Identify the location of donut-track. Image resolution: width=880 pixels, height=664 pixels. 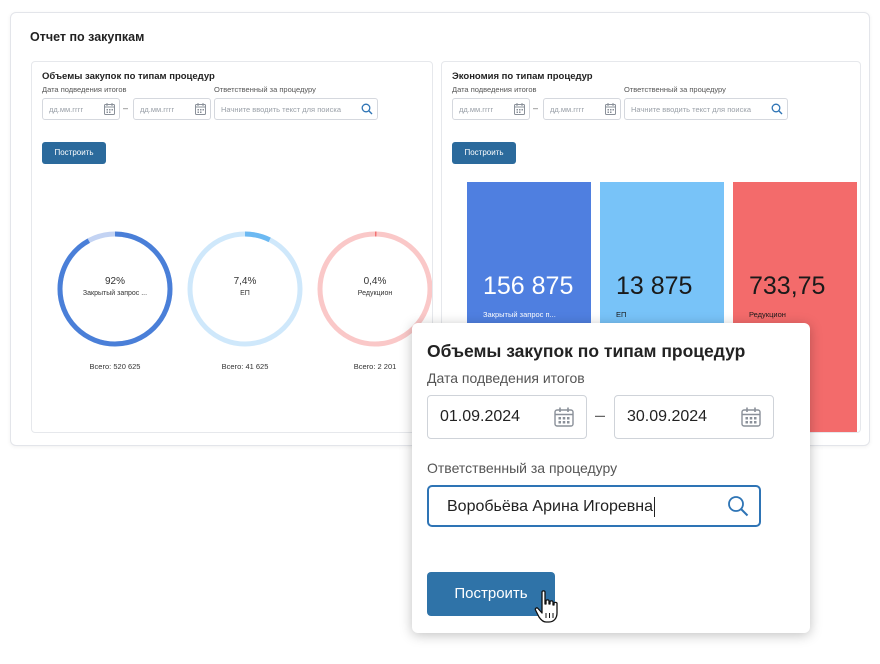
(245, 289).